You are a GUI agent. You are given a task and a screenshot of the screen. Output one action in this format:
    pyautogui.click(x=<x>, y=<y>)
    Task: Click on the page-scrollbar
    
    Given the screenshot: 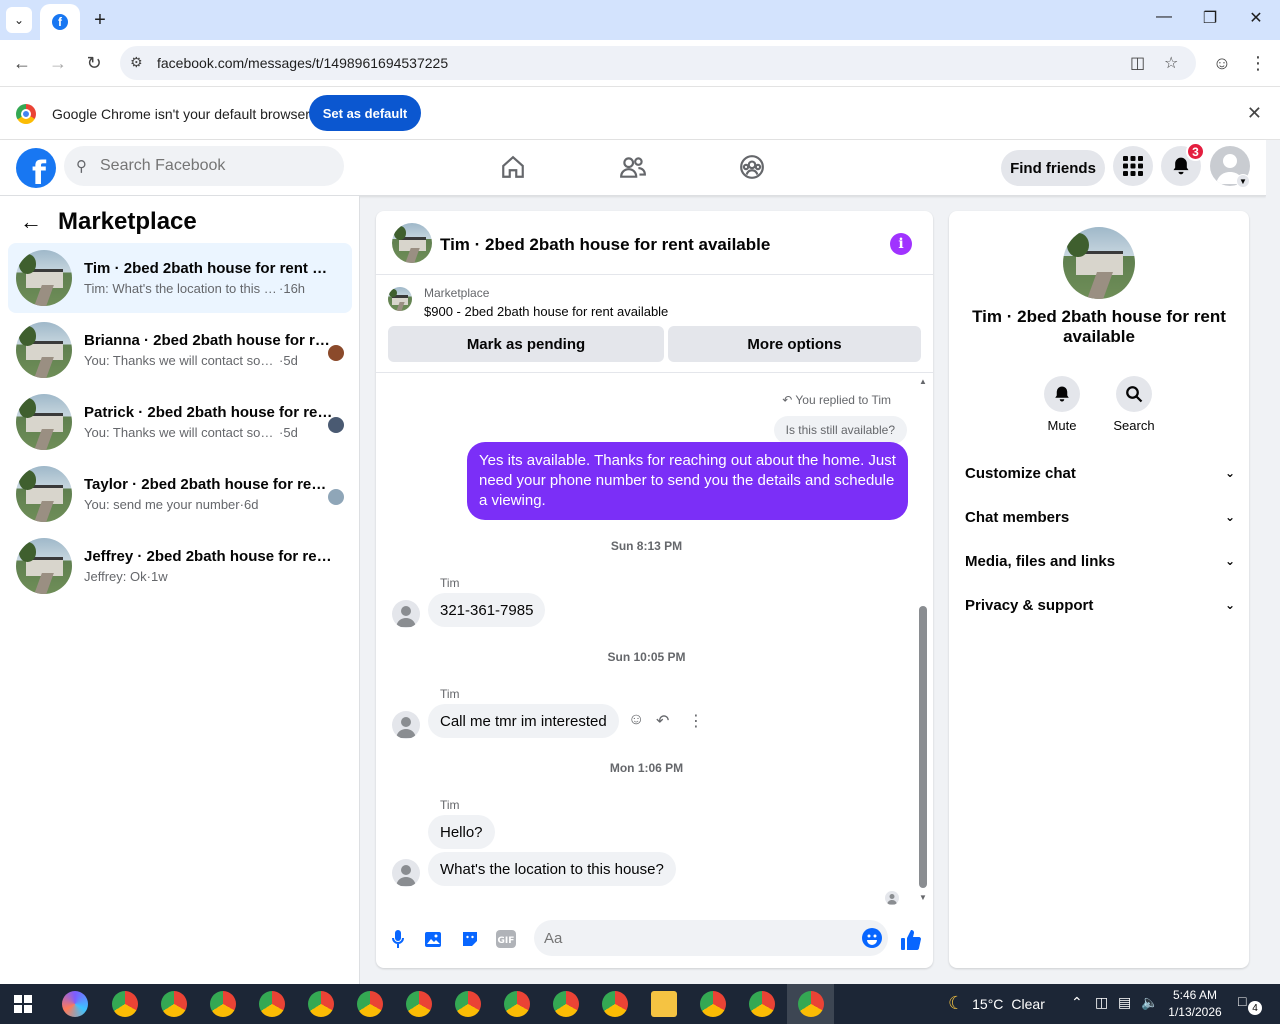 What is the action you would take?
    pyautogui.click(x=1273, y=562)
    